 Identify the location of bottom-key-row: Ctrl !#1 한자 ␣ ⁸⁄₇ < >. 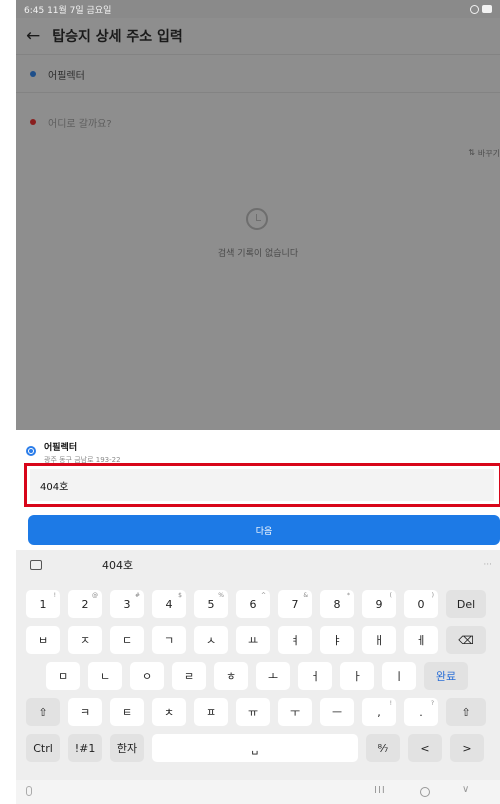
(250, 748).